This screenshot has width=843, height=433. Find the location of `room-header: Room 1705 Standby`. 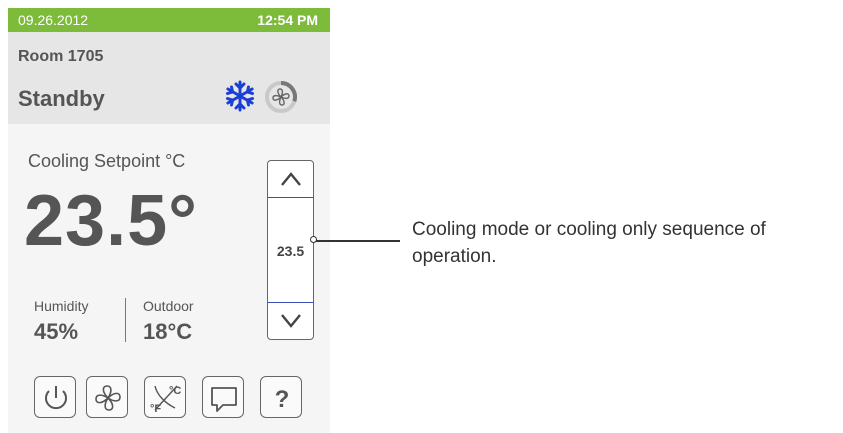

room-header: Room 1705 Standby is located at coordinates (169, 78).